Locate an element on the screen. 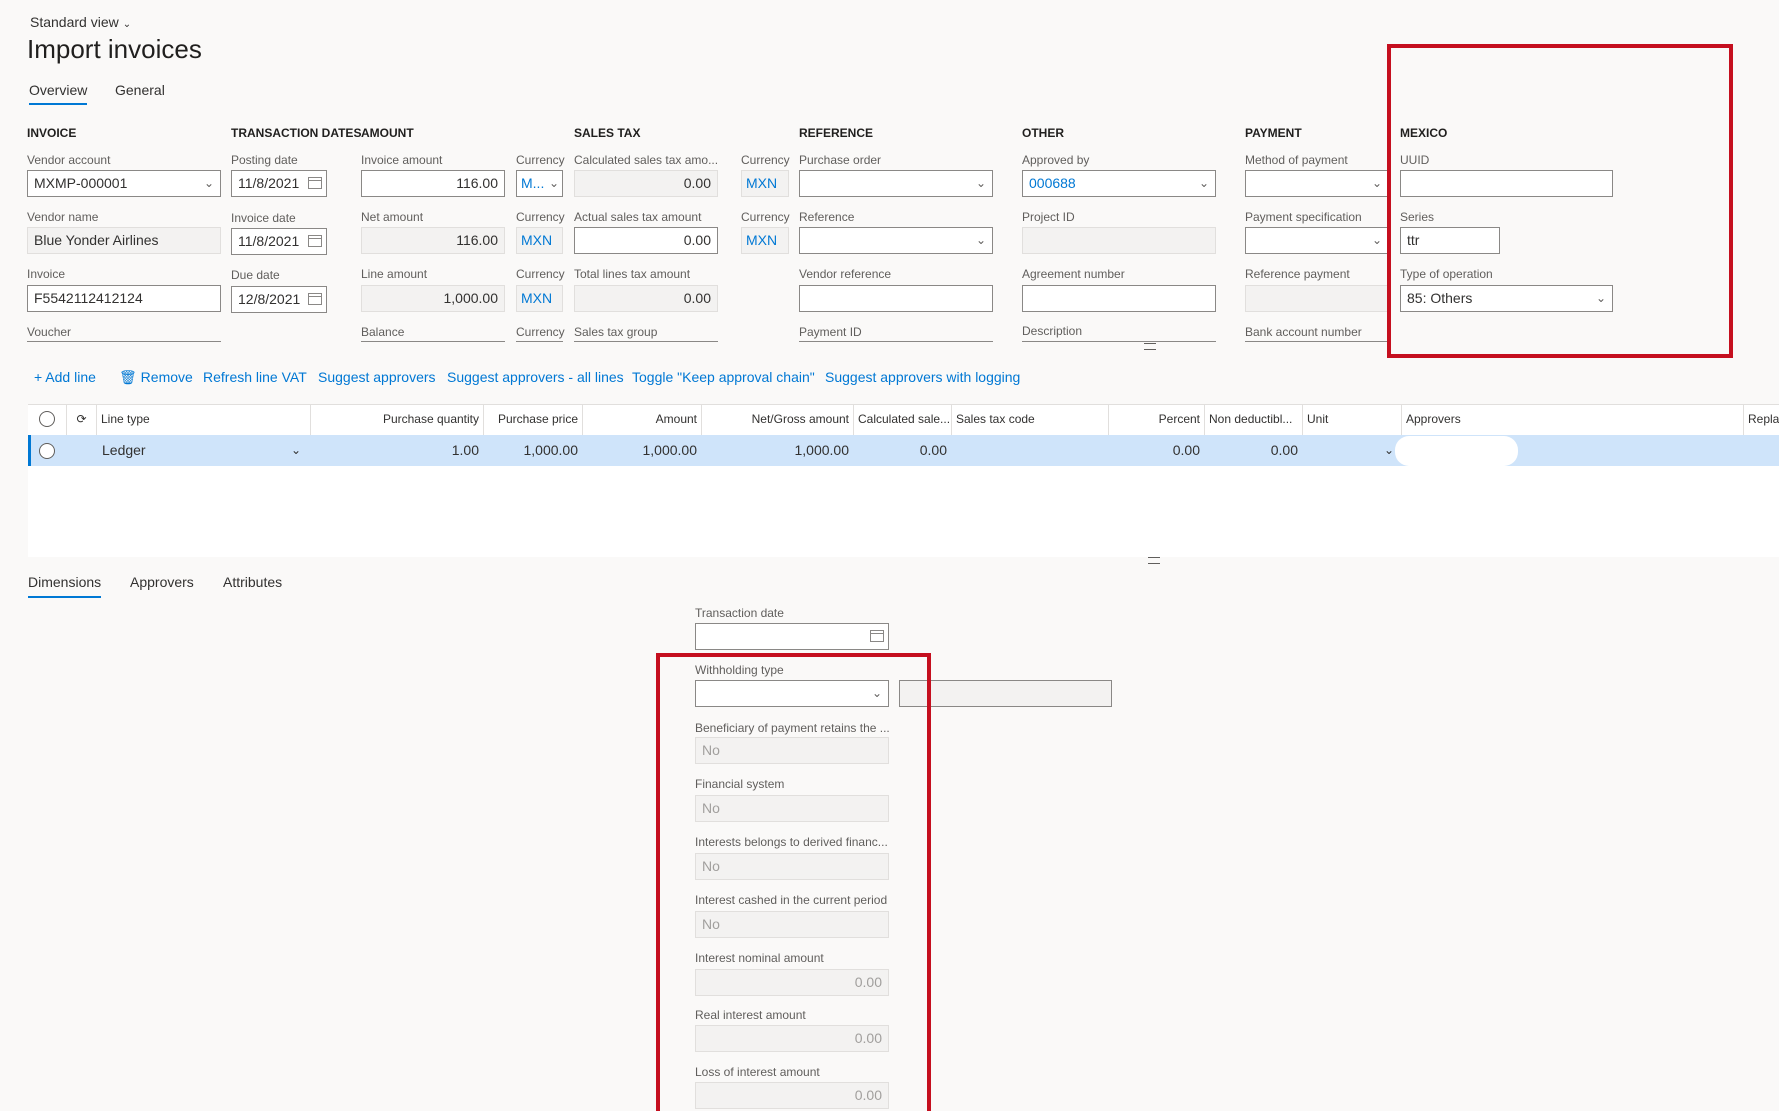 The image size is (1779, 1111). transaction-date-field is located at coordinates (792, 636).